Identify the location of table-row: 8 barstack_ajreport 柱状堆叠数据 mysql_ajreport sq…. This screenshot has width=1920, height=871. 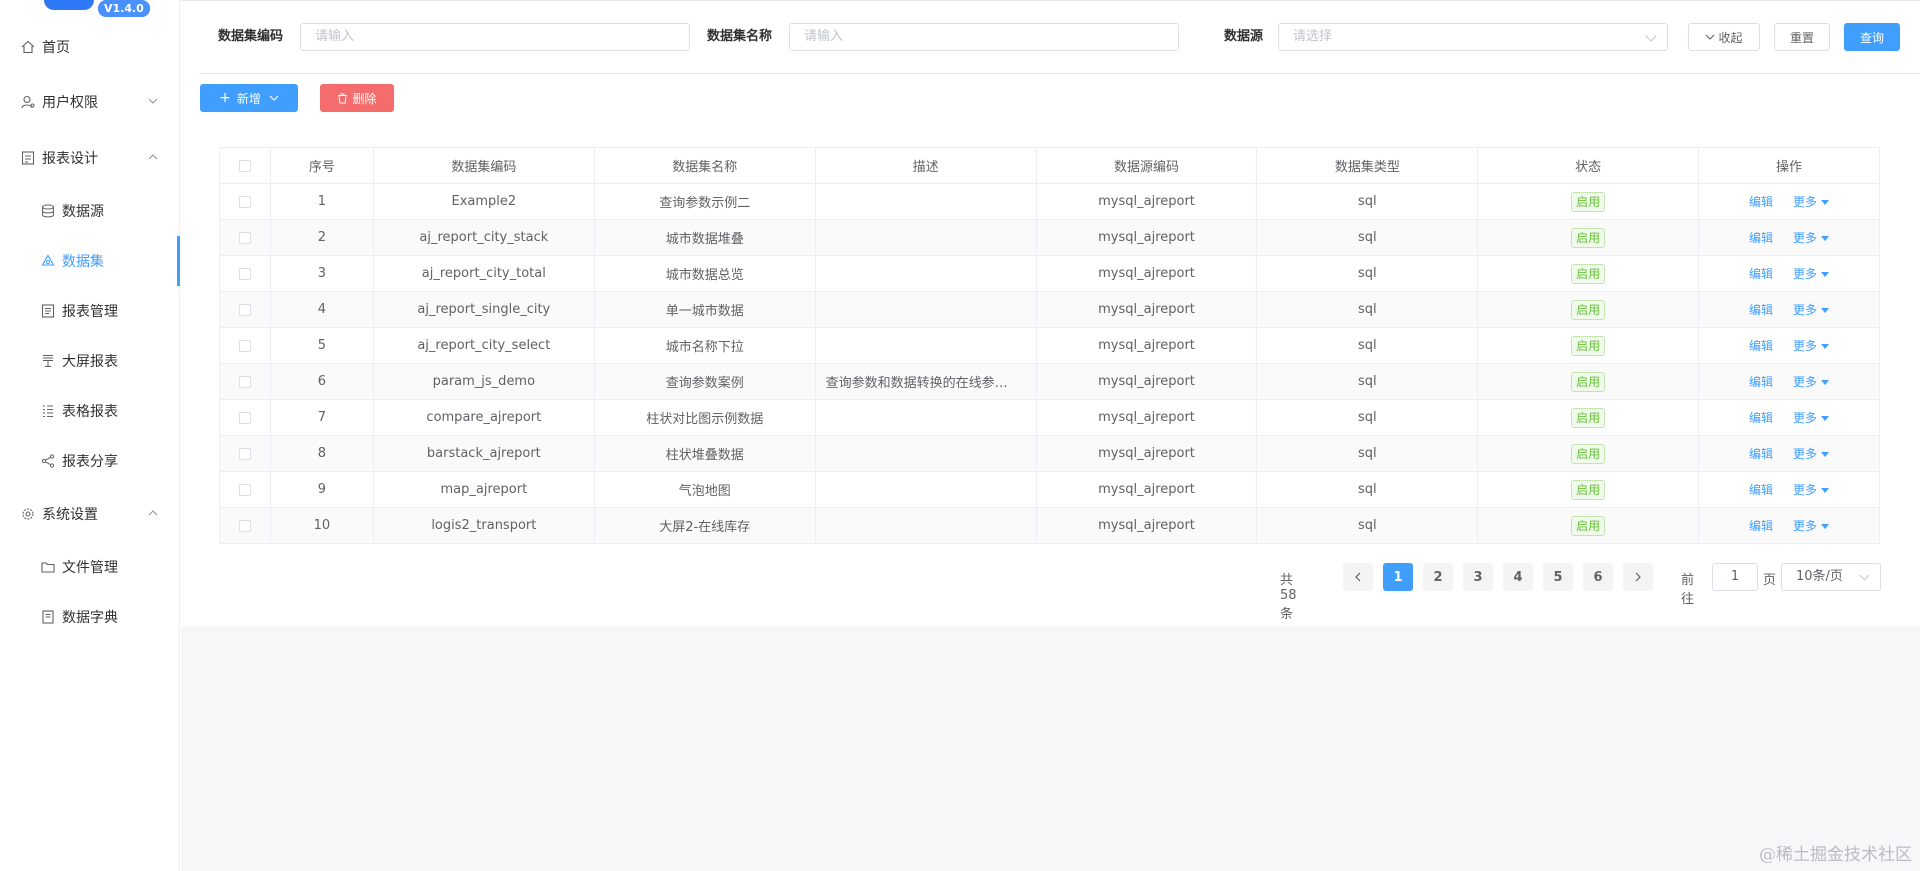
(1049, 453).